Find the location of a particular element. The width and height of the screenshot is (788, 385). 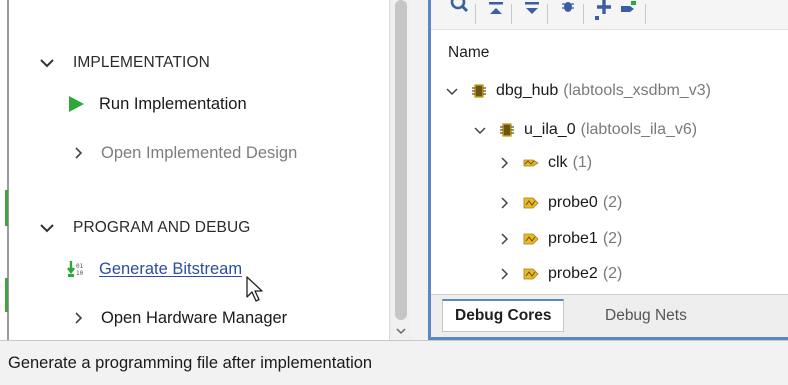

bitstream-icon: 01 10 is located at coordinates (76, 269).